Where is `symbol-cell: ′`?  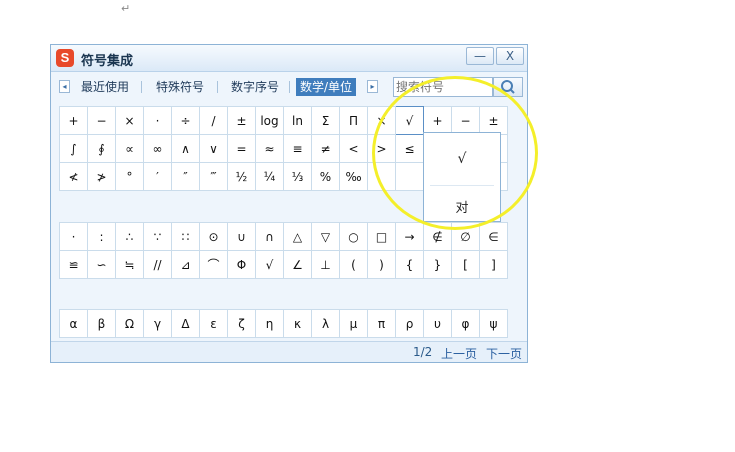 symbol-cell: ′ is located at coordinates (157, 176).